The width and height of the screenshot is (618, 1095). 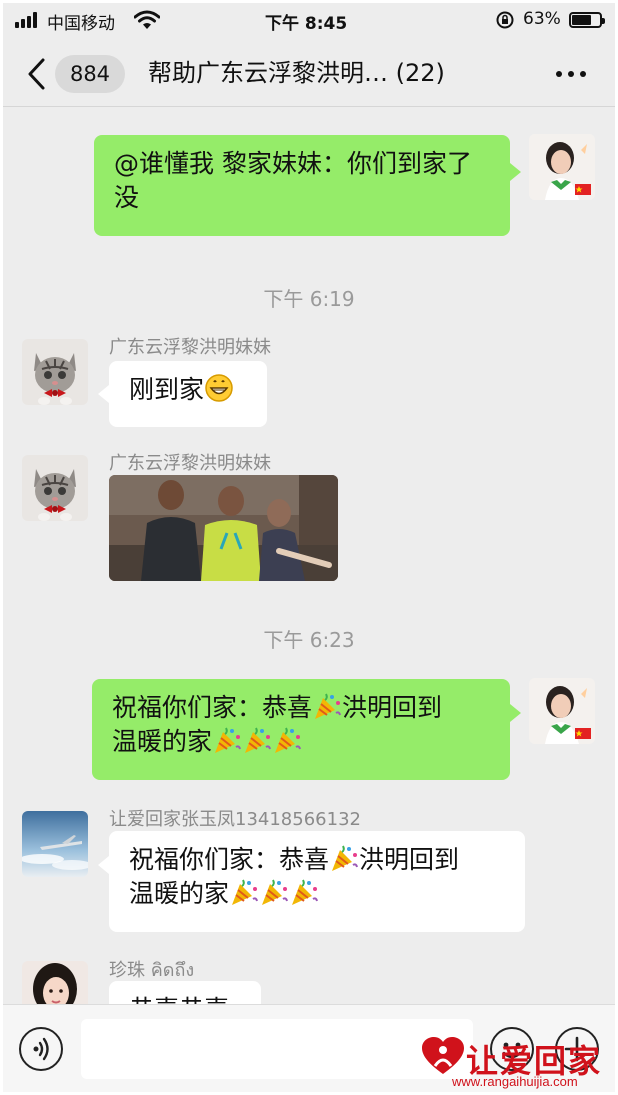 I want to click on my-message-bubble: @谁懂我 黎家妹妹：你们到家了没, so click(x=302, y=185).